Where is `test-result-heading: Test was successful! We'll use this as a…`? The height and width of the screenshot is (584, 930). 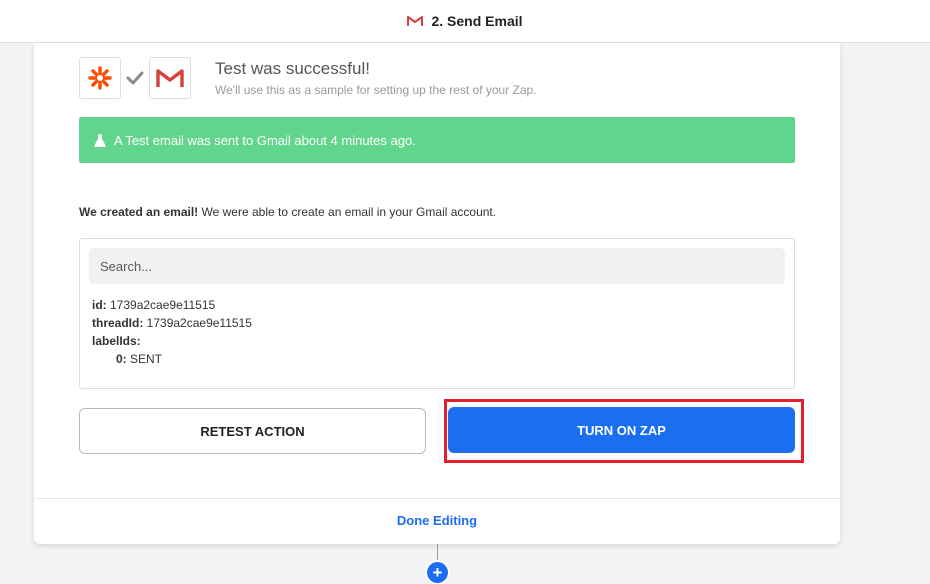
test-result-heading: Test was successful! We'll use this as a… is located at coordinates (376, 78).